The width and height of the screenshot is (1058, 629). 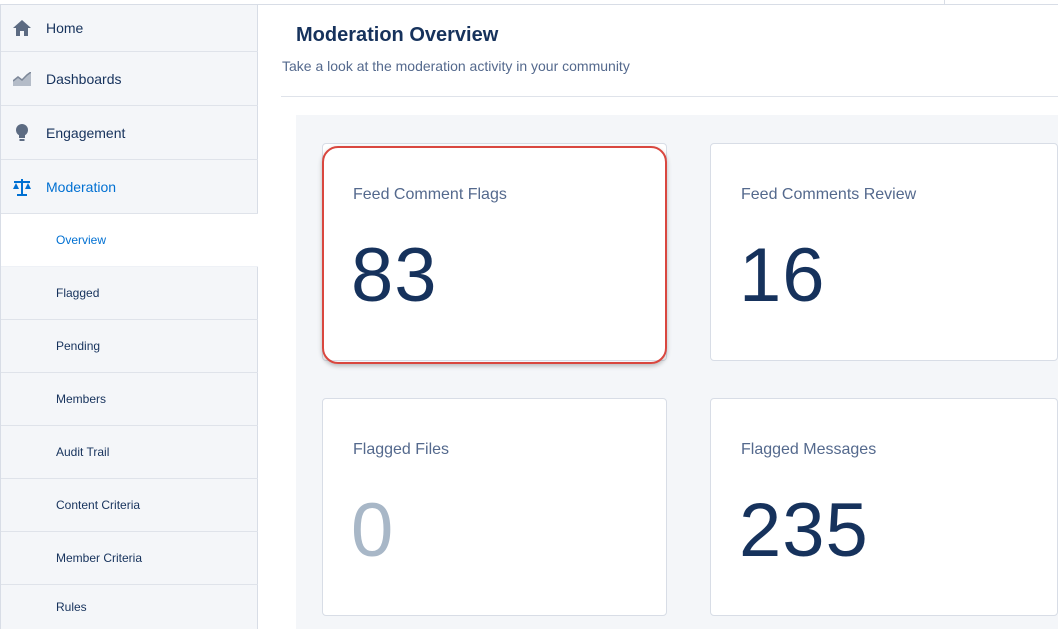 I want to click on sidebar-item-home: Home, so click(x=129, y=28).